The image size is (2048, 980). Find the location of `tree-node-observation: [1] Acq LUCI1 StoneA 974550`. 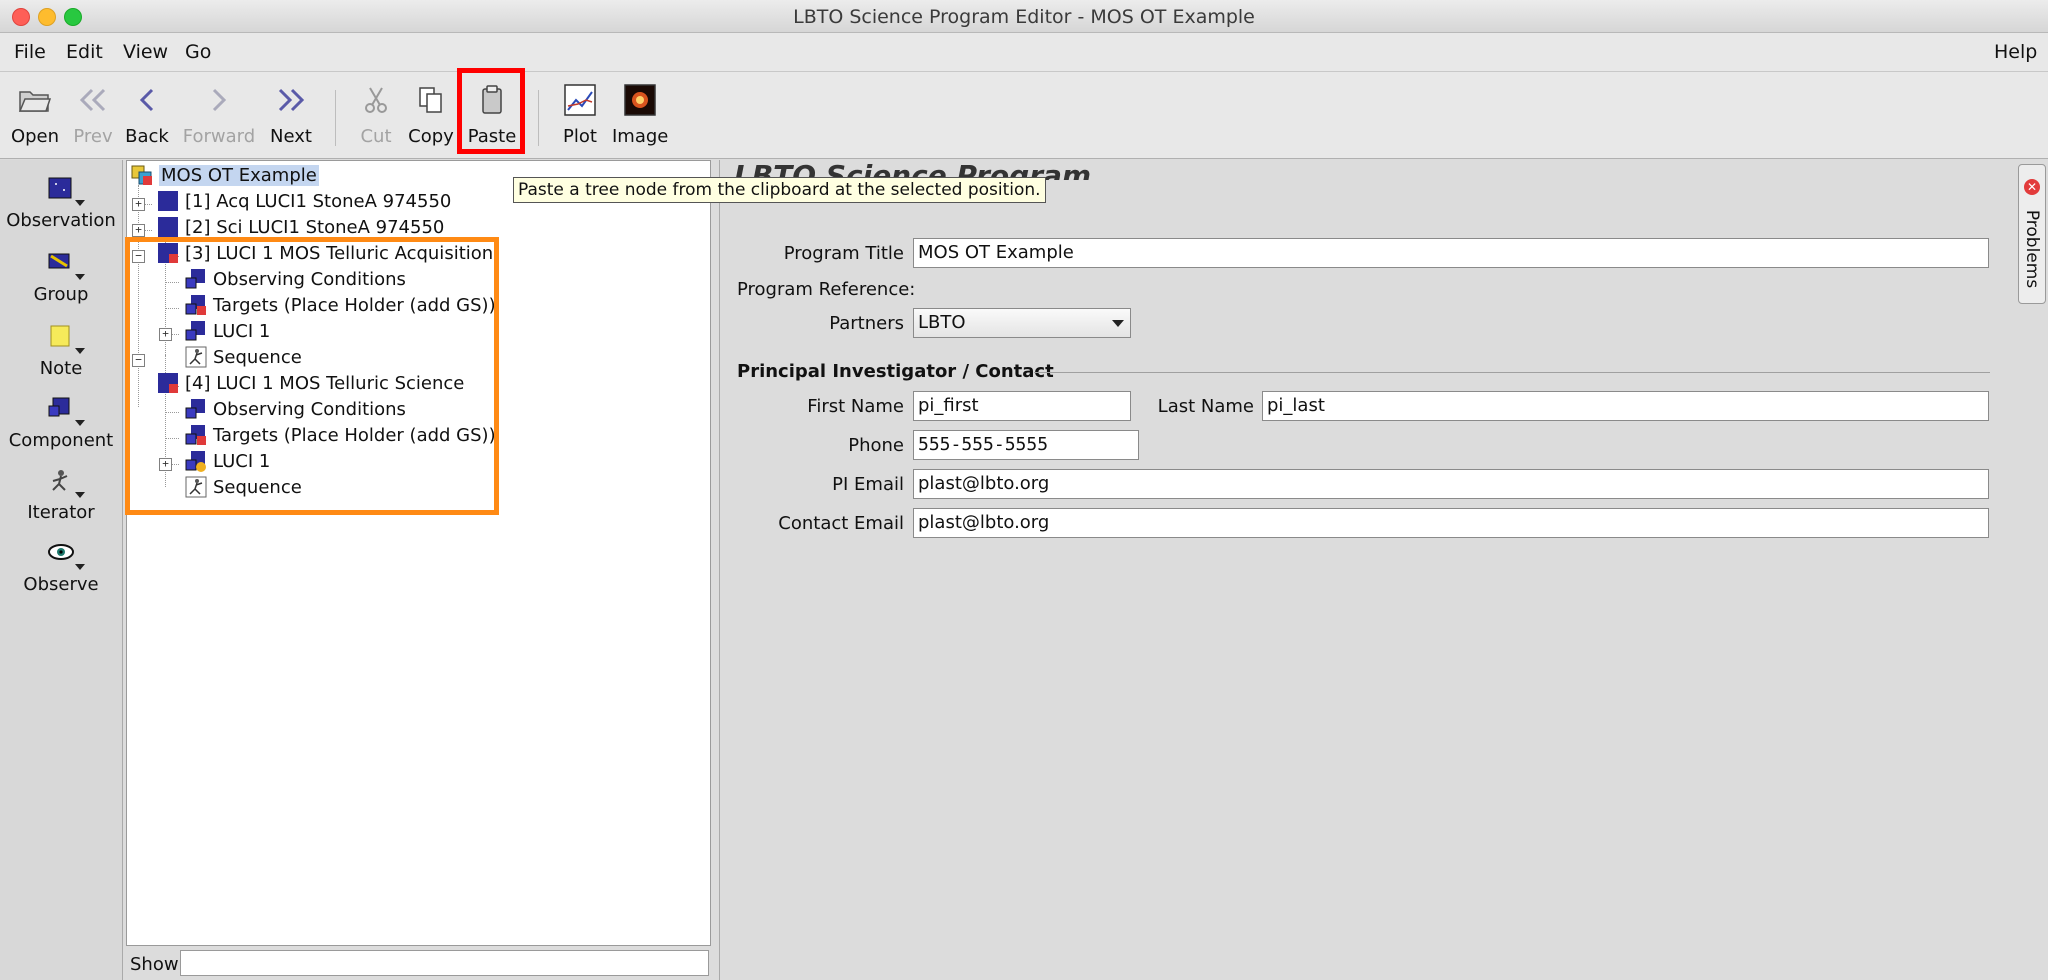

tree-node-observation: [1] Acq LUCI1 StoneA 974550 is located at coordinates (304, 201).